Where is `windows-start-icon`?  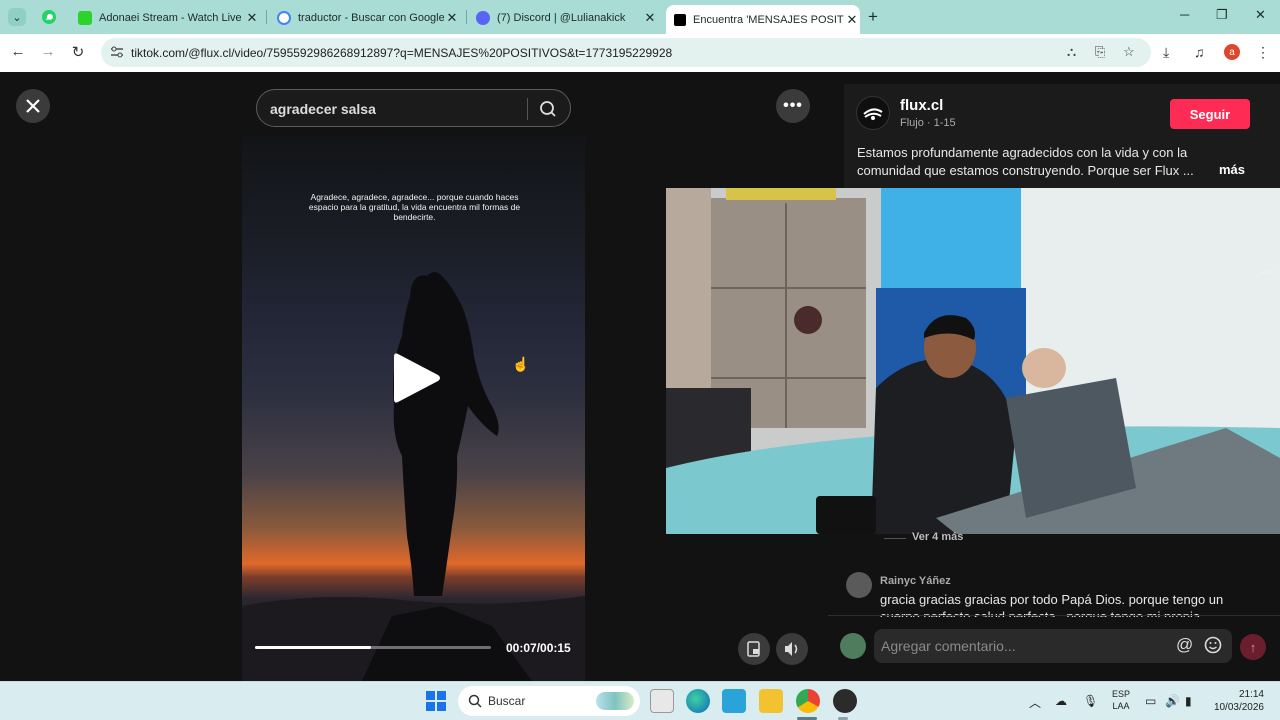
windows-start-icon is located at coordinates (436, 701).